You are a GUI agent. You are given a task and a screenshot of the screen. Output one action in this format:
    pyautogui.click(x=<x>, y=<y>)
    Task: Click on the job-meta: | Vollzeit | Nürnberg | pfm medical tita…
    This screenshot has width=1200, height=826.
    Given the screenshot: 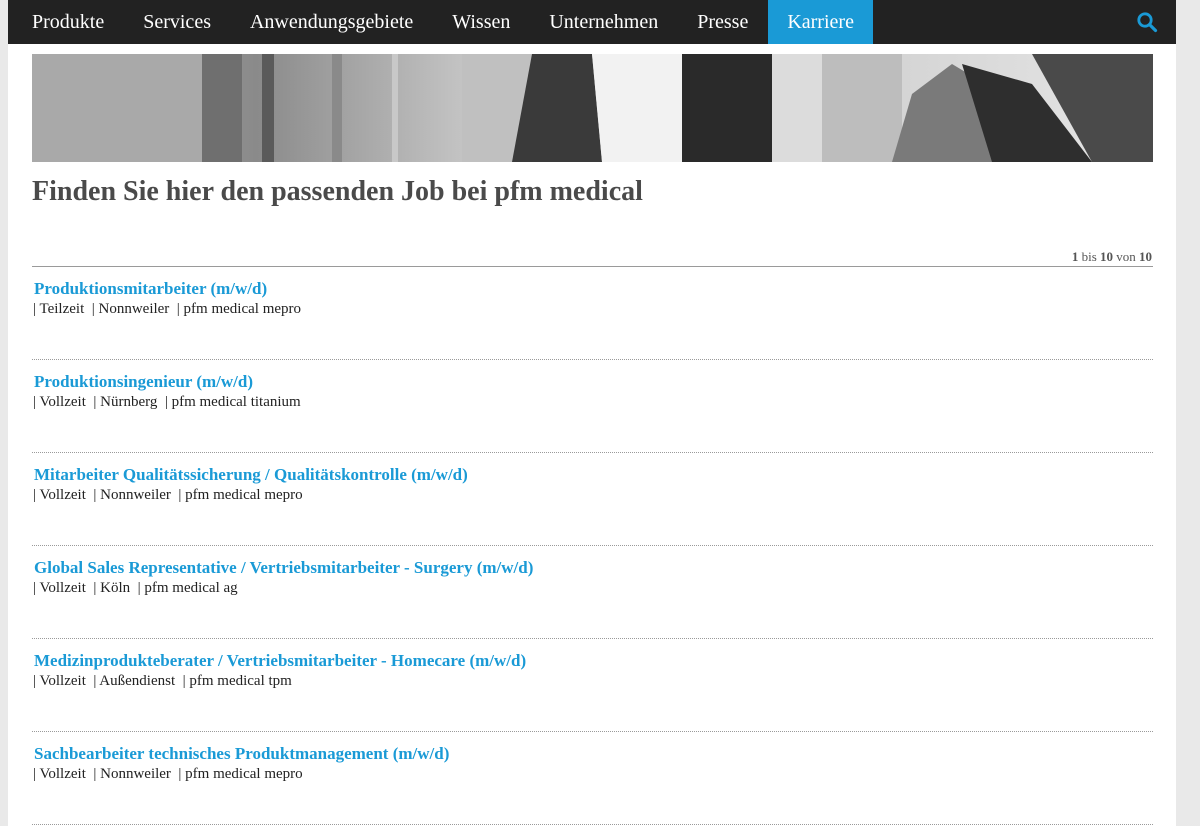 What is the action you would take?
    pyautogui.click(x=167, y=402)
    